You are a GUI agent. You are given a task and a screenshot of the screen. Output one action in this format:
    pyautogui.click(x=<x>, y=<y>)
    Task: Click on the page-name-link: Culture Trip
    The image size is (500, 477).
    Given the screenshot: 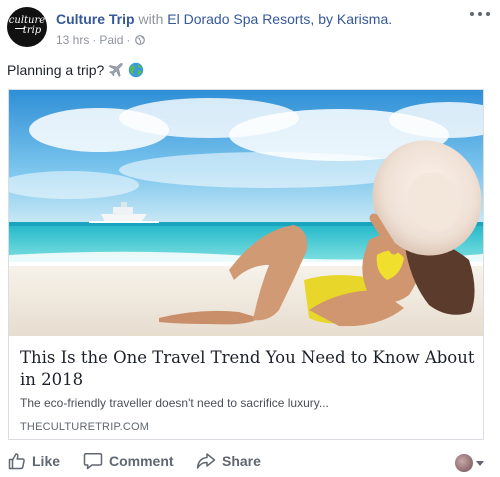 What is the action you would take?
    pyautogui.click(x=95, y=19)
    